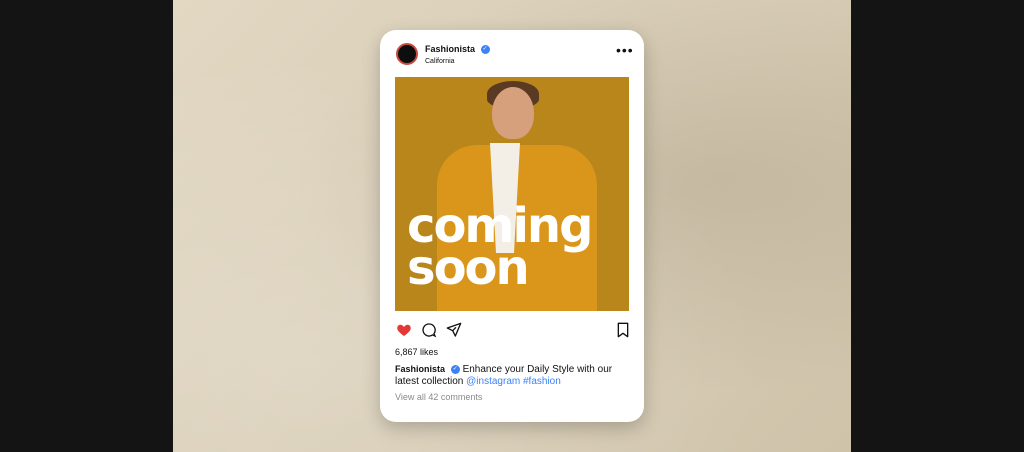 The image size is (1024, 452). What do you see at coordinates (420, 369) in the screenshot?
I see `caption-username: Fashionista` at bounding box center [420, 369].